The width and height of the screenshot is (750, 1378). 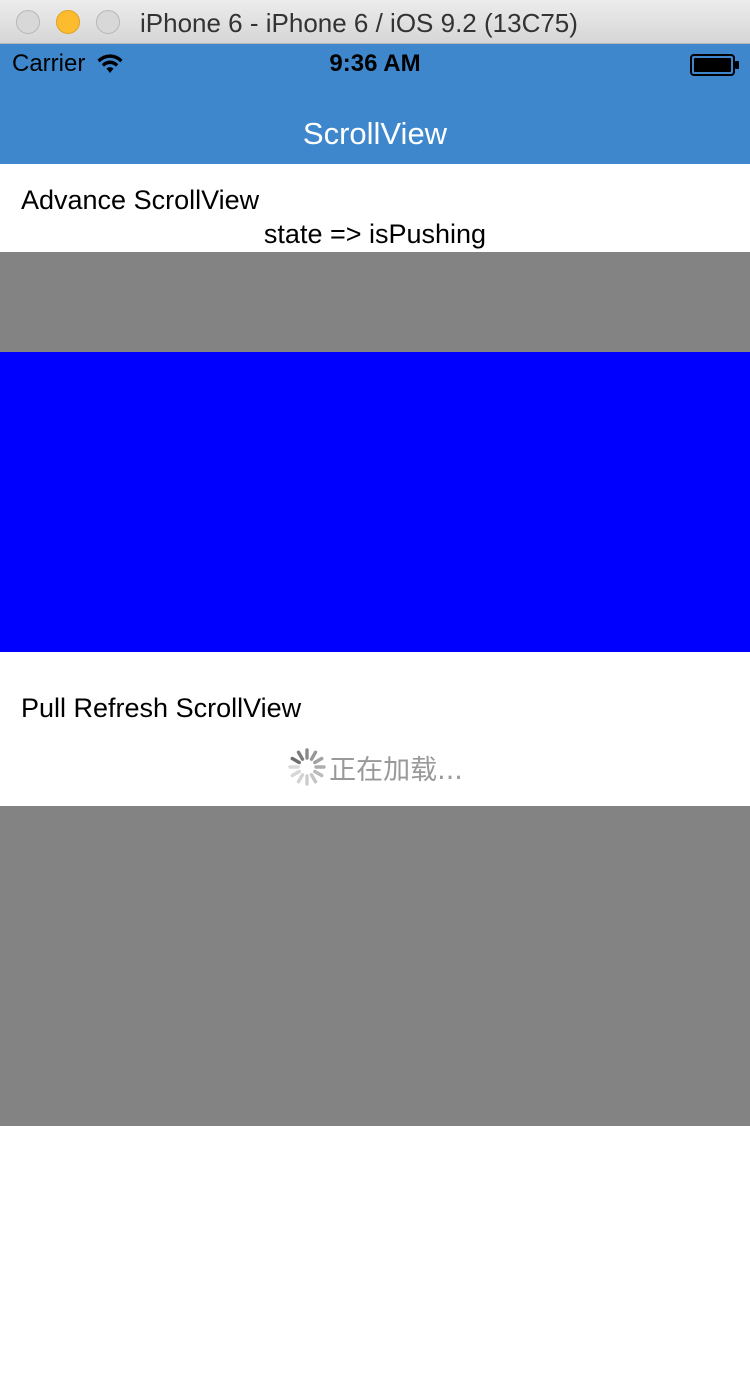 I want to click on battery-icon, so click(x=714, y=65).